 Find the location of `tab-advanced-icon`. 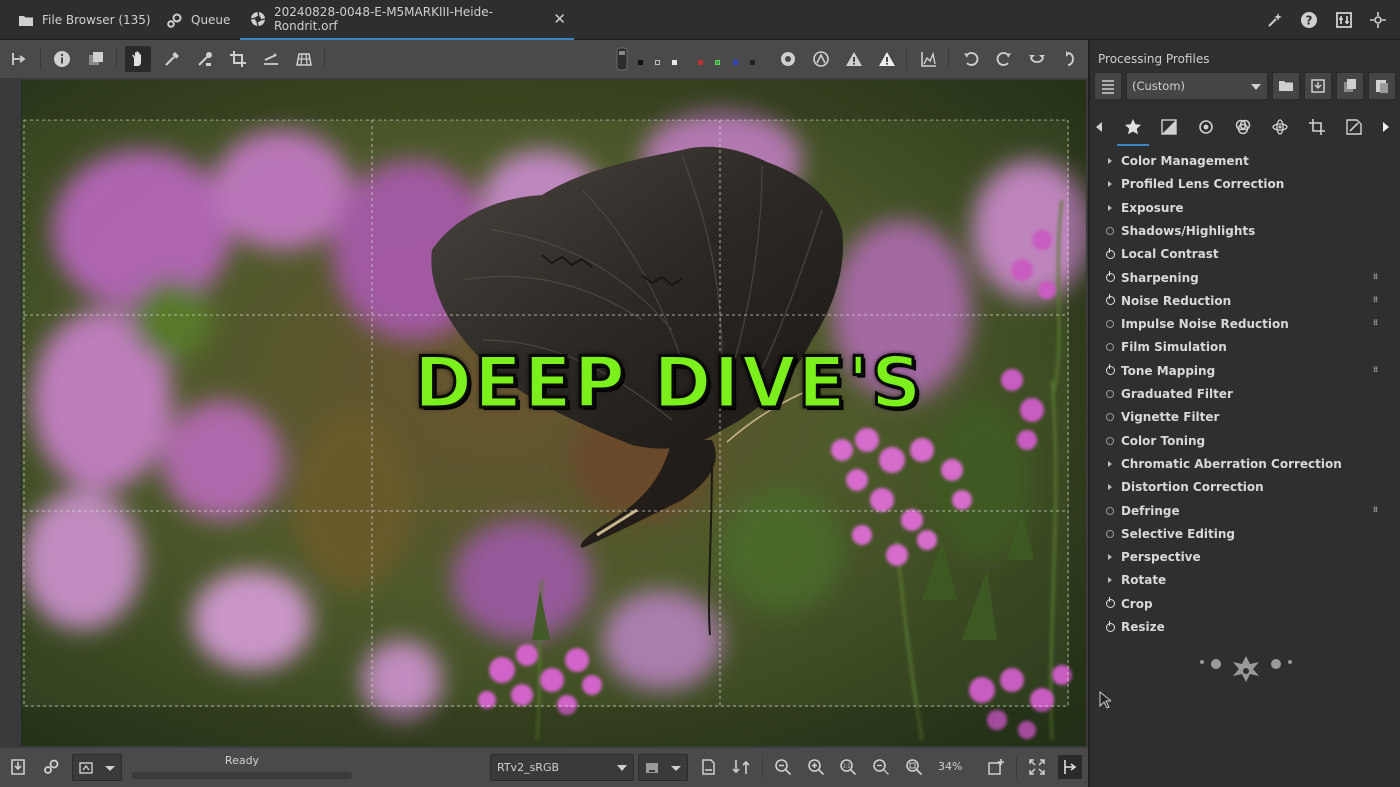

tab-advanced-icon is located at coordinates (1280, 127).